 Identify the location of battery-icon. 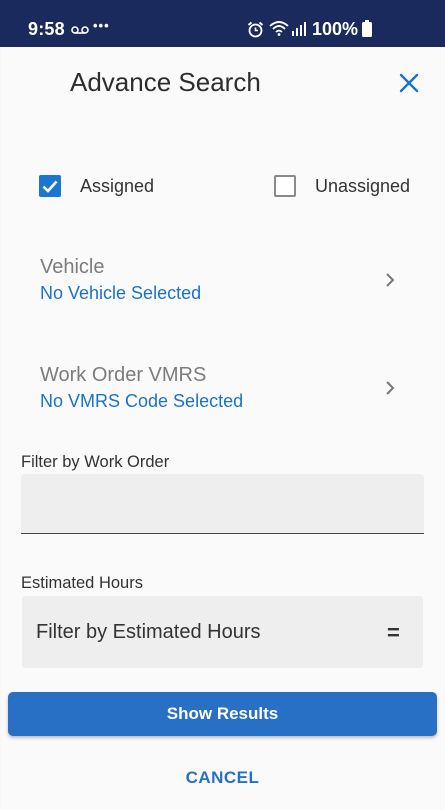
(367, 28).